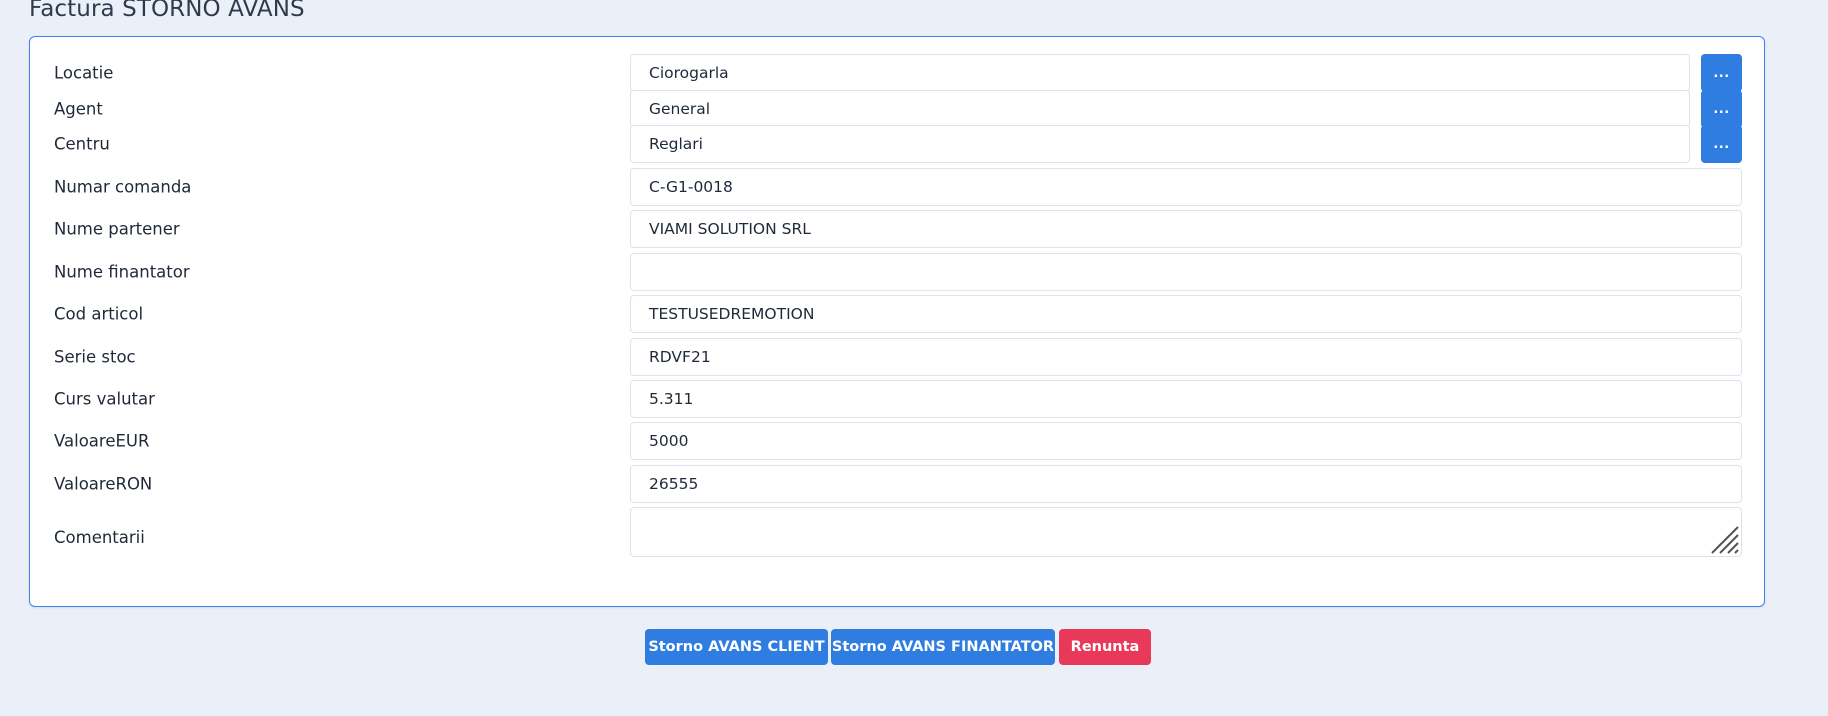  Describe the element at coordinates (102, 441) in the screenshot. I see `valoare-eur-label: ValoareEUR` at that location.